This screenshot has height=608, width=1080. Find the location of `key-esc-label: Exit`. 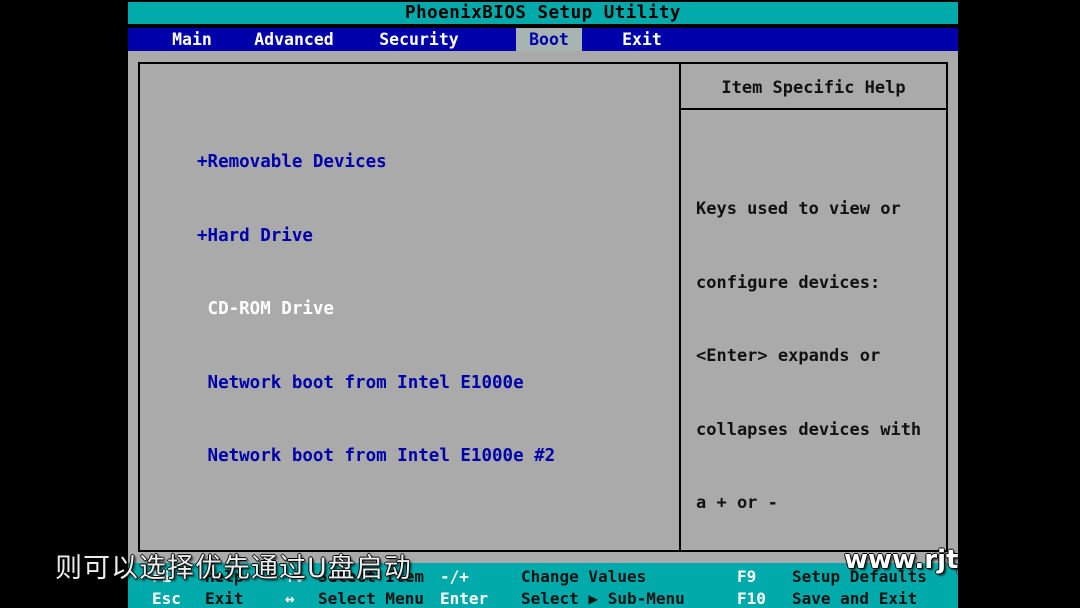

key-esc-label: Exit is located at coordinates (224, 598).